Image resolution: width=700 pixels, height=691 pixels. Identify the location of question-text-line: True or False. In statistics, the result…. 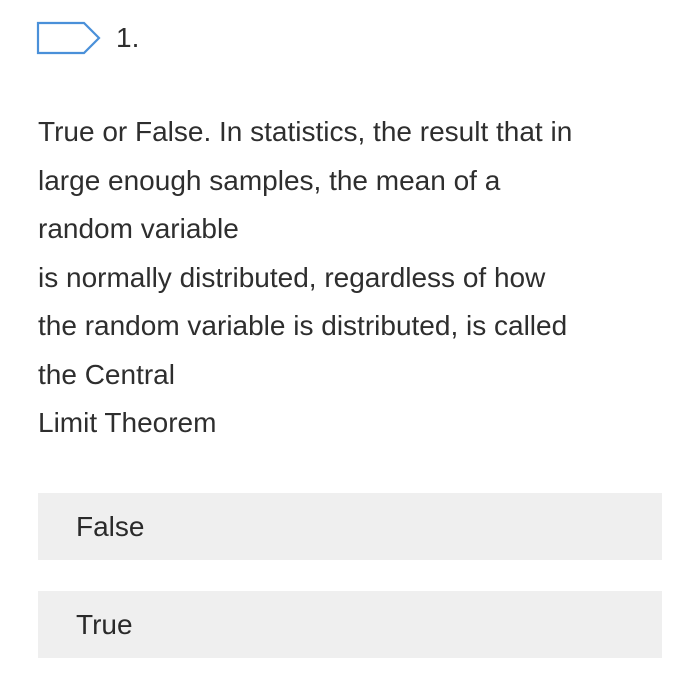
(305, 131).